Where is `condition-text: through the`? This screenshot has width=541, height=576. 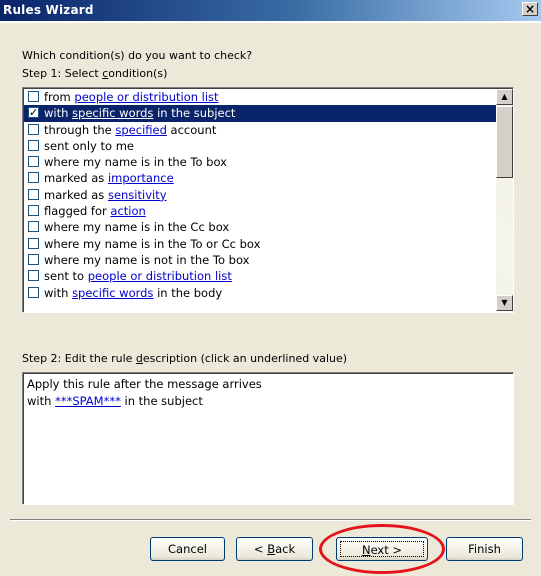 condition-text: through the is located at coordinates (80, 129).